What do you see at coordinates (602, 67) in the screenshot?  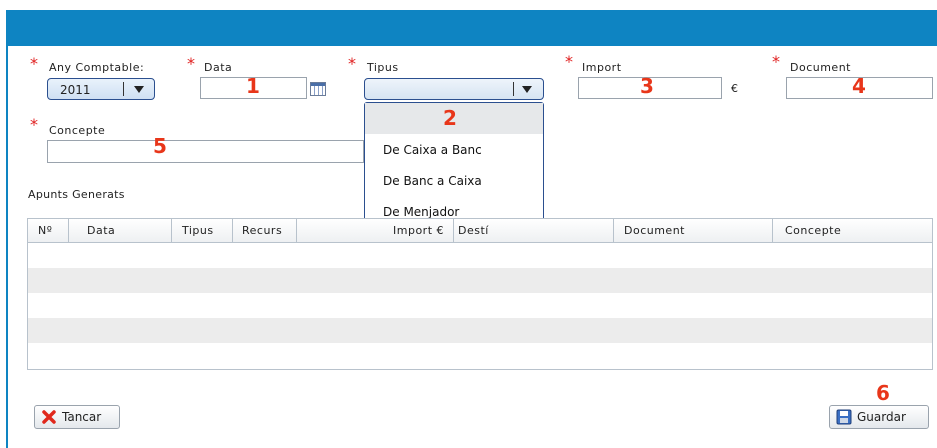 I see `import-label: Import` at bounding box center [602, 67].